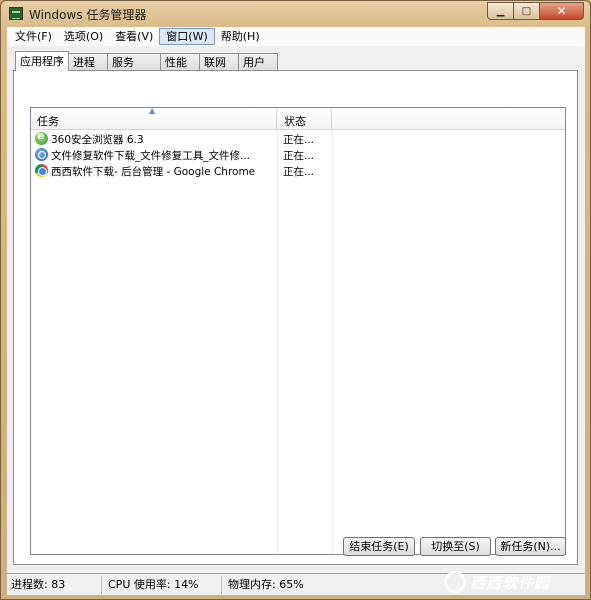 This screenshot has height=600, width=591. I want to click on watermark-logo-icon, so click(455, 582).